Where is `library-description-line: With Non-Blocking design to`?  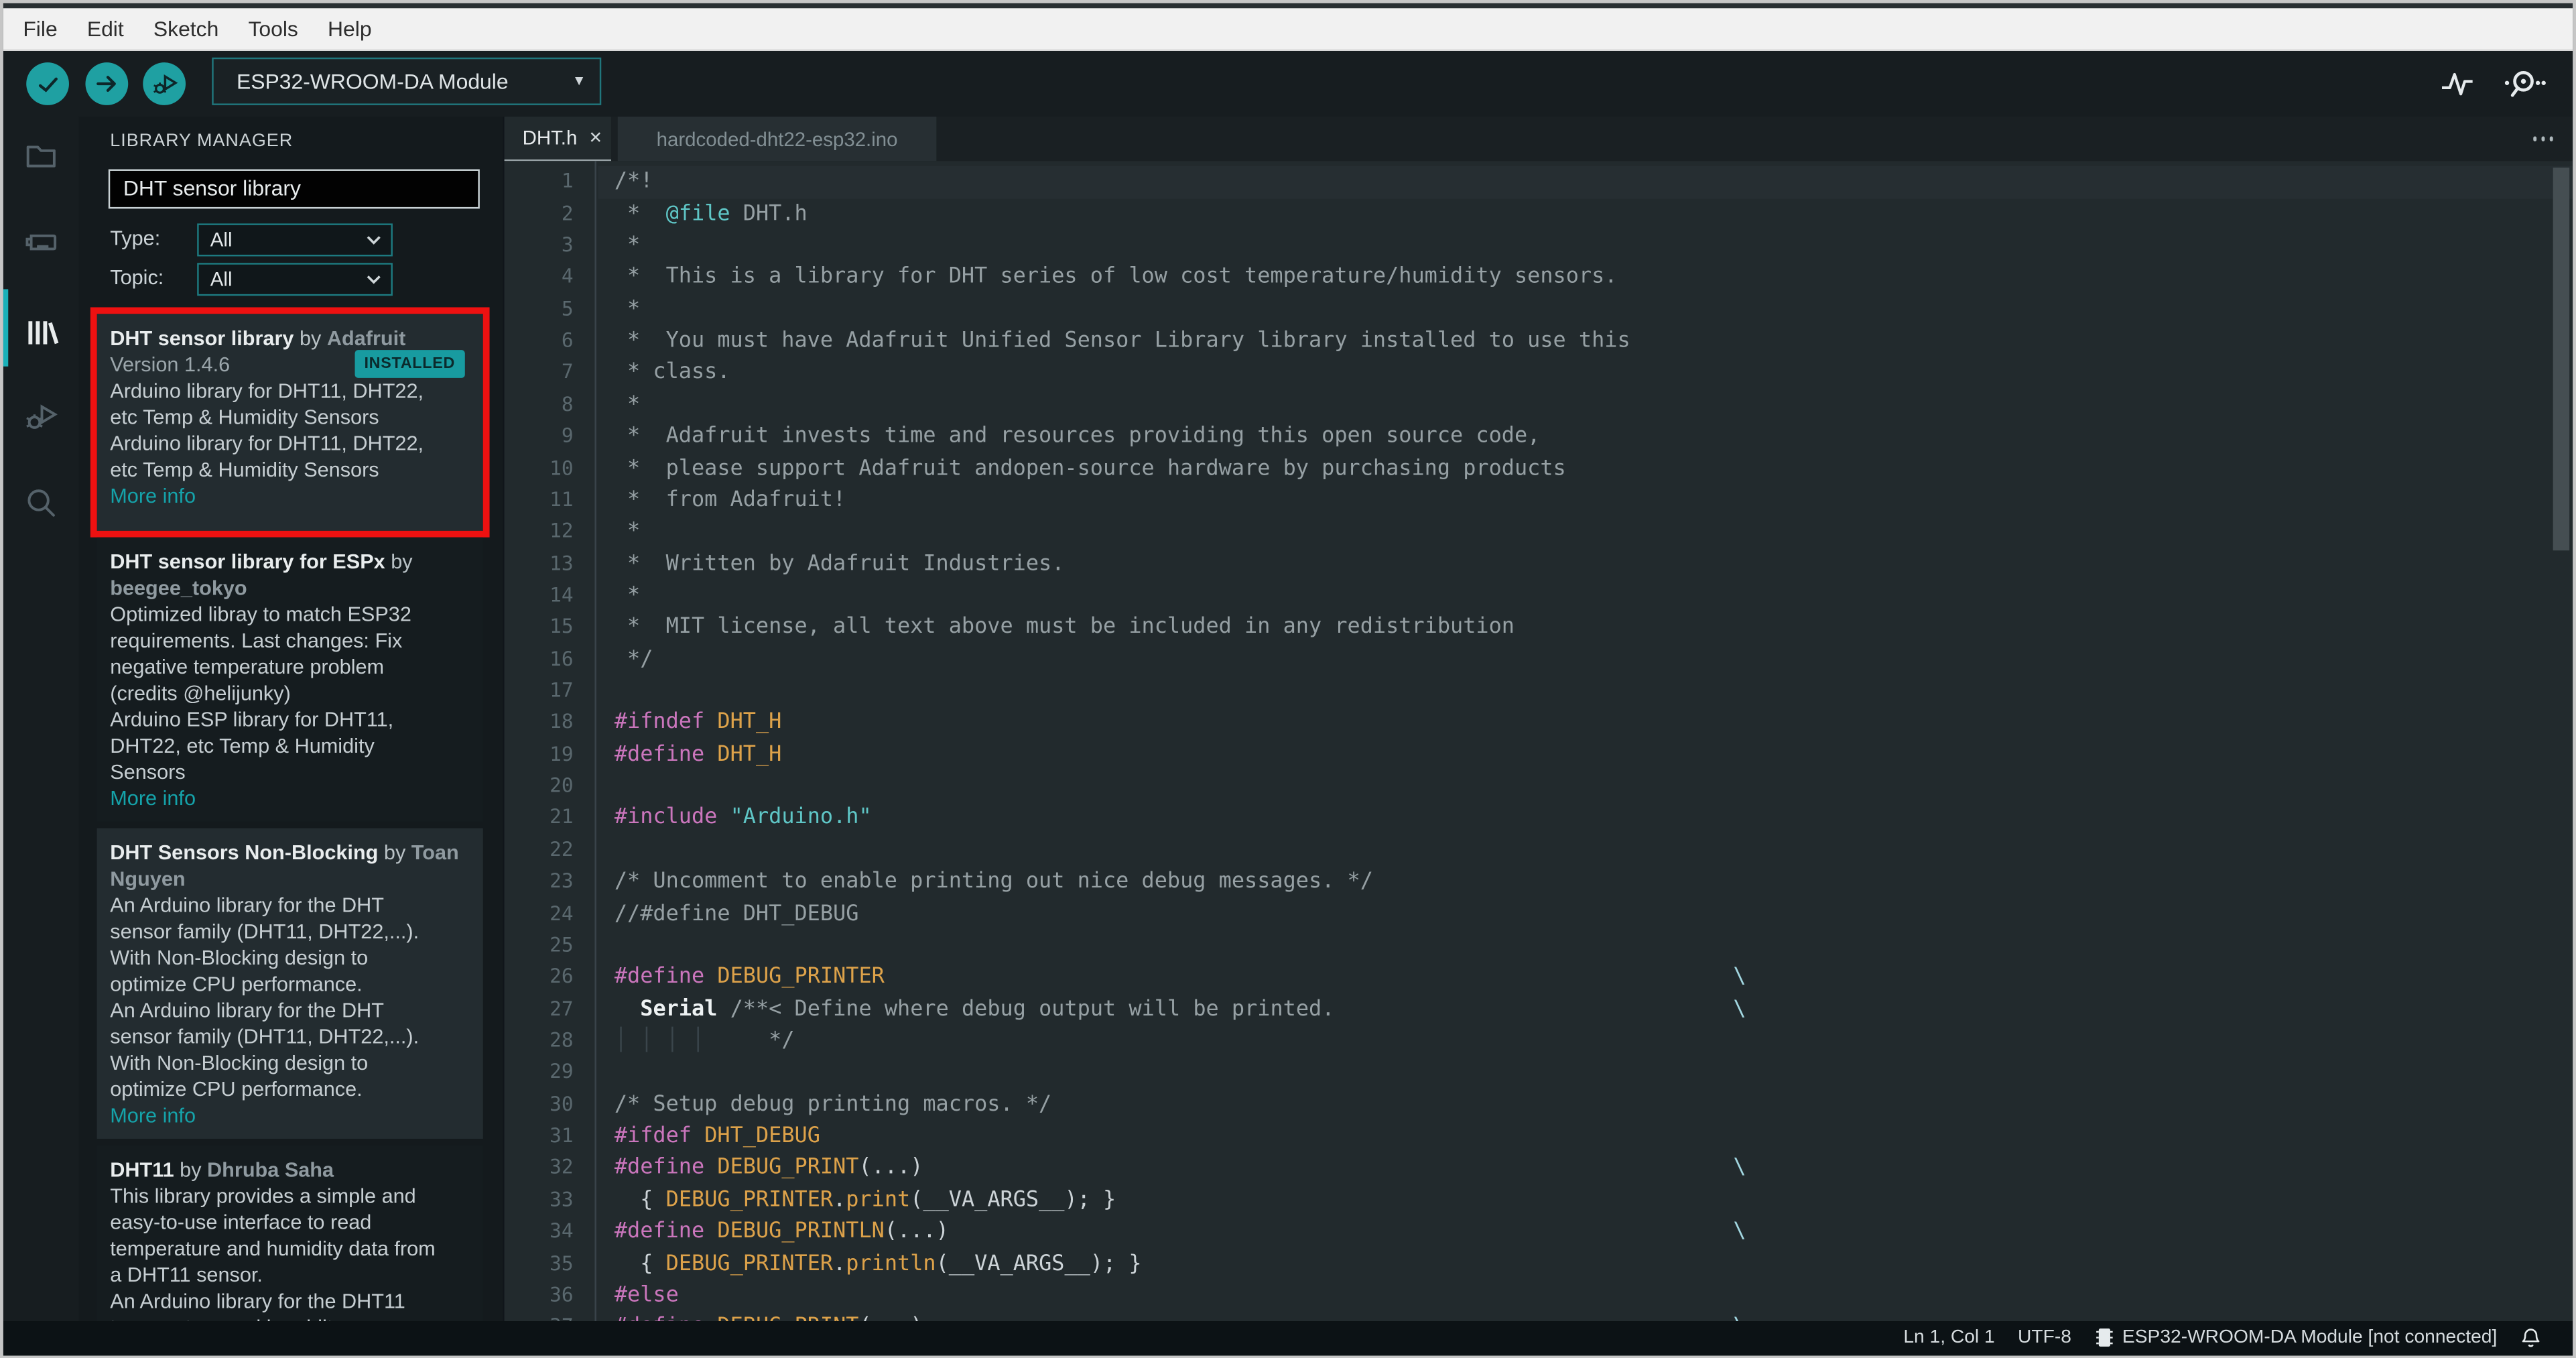
library-description-line: With Non-Blocking design to is located at coordinates (239, 957).